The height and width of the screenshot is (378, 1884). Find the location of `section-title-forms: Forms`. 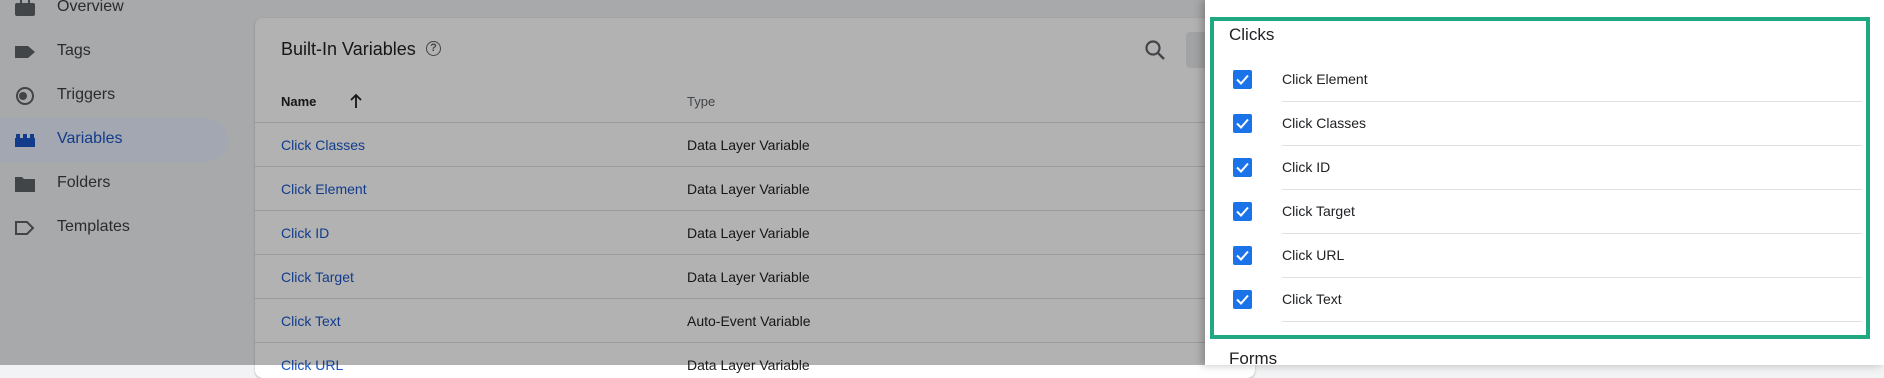

section-title-forms: Forms is located at coordinates (1253, 358).